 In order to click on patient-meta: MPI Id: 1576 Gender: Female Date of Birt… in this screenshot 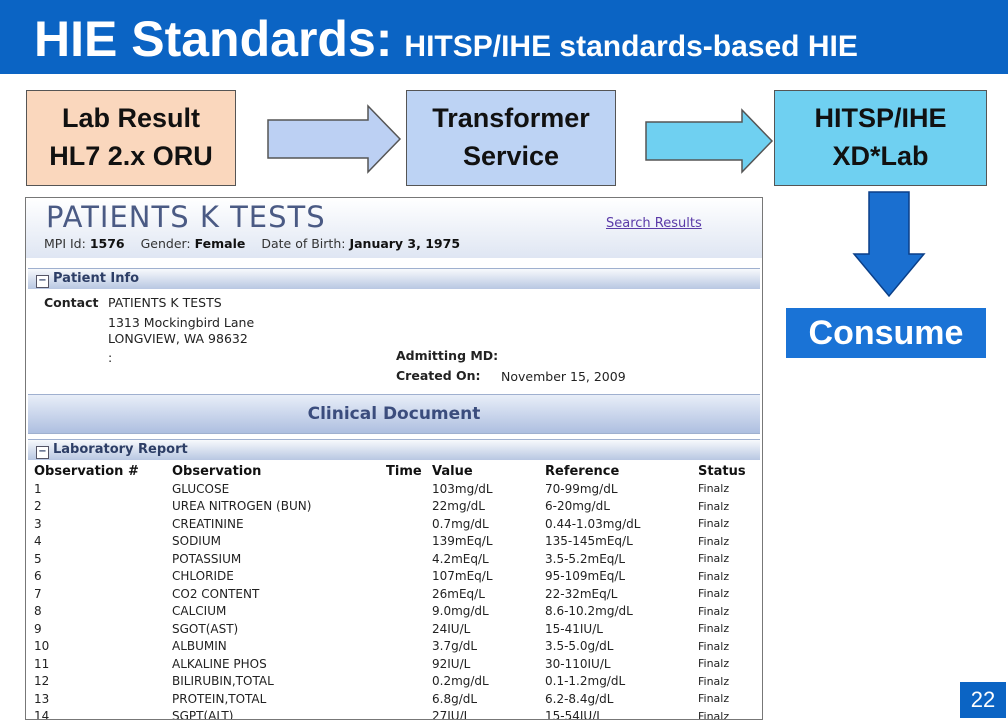, I will do `click(252, 243)`.